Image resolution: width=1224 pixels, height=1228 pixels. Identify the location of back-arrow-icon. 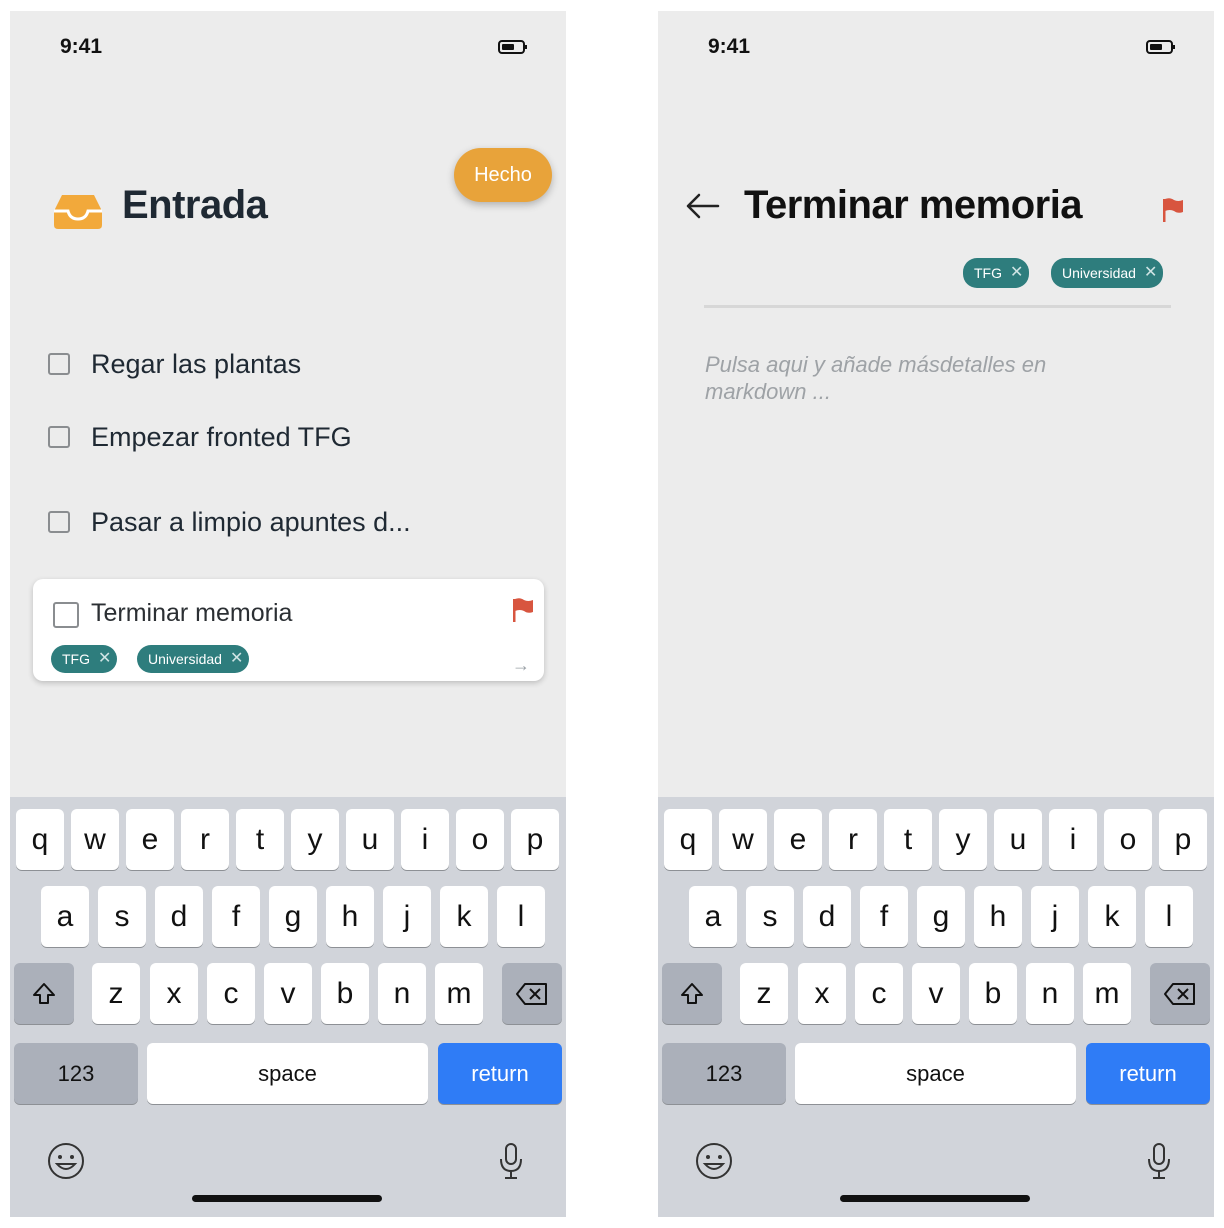
(702, 206).